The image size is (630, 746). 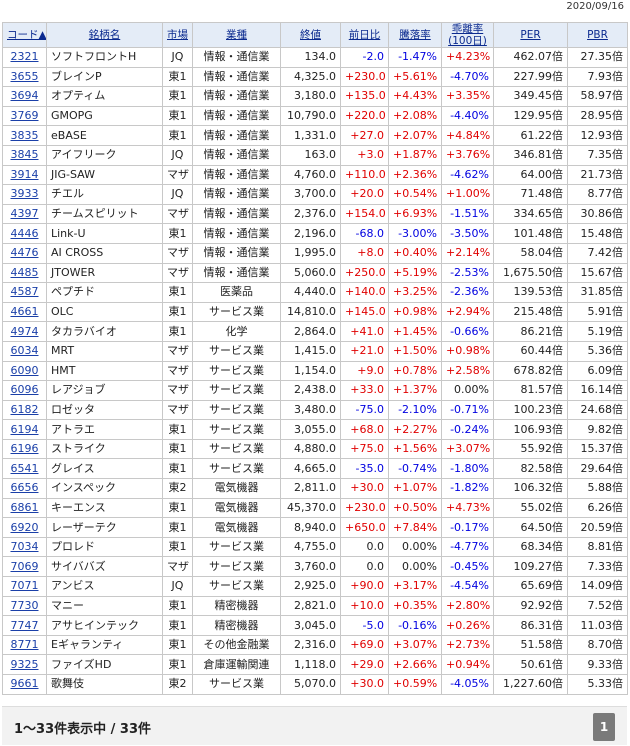 I want to click on stock-code-link-cell: 4974, so click(x=24, y=331).